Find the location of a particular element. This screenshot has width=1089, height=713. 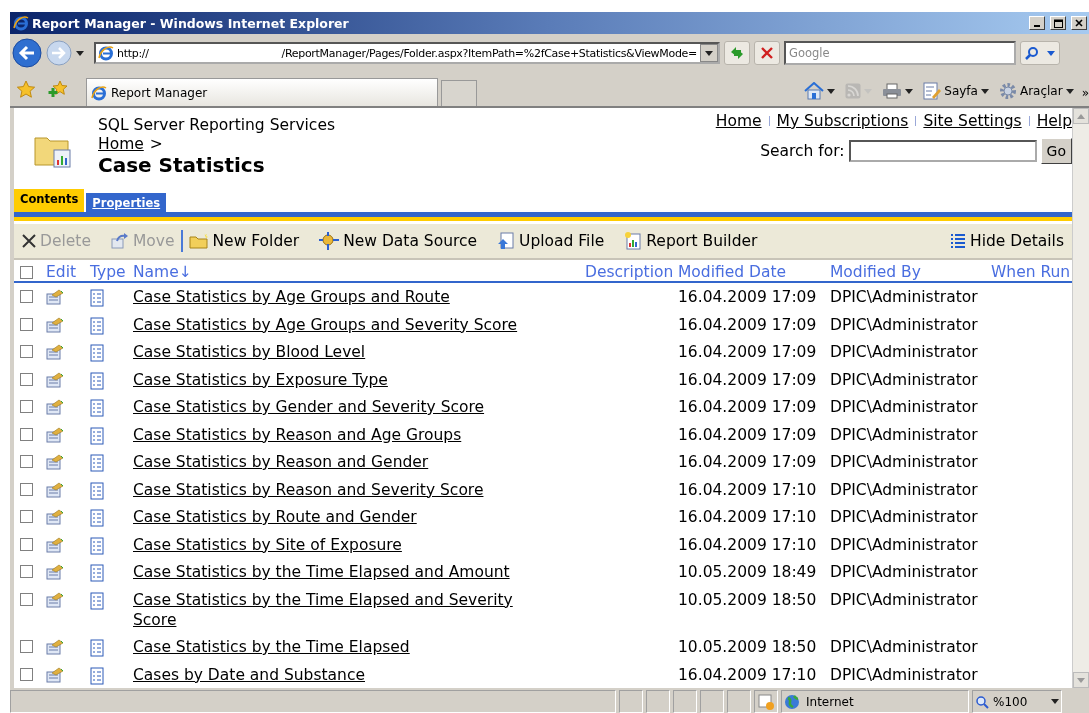

search-icon is located at coordinates (1032, 53).